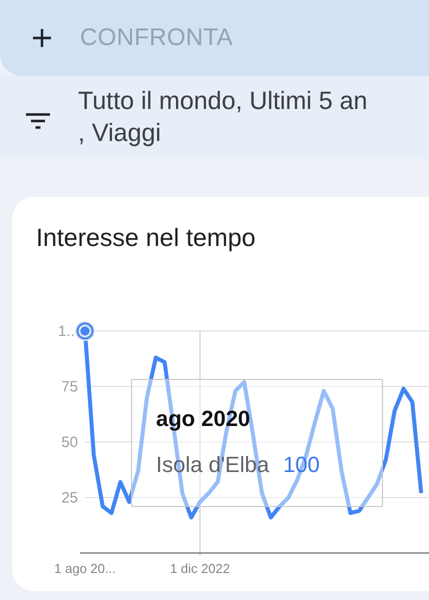 The image size is (429, 600). What do you see at coordinates (69, 387) in the screenshot?
I see `axis-label: 75` at bounding box center [69, 387].